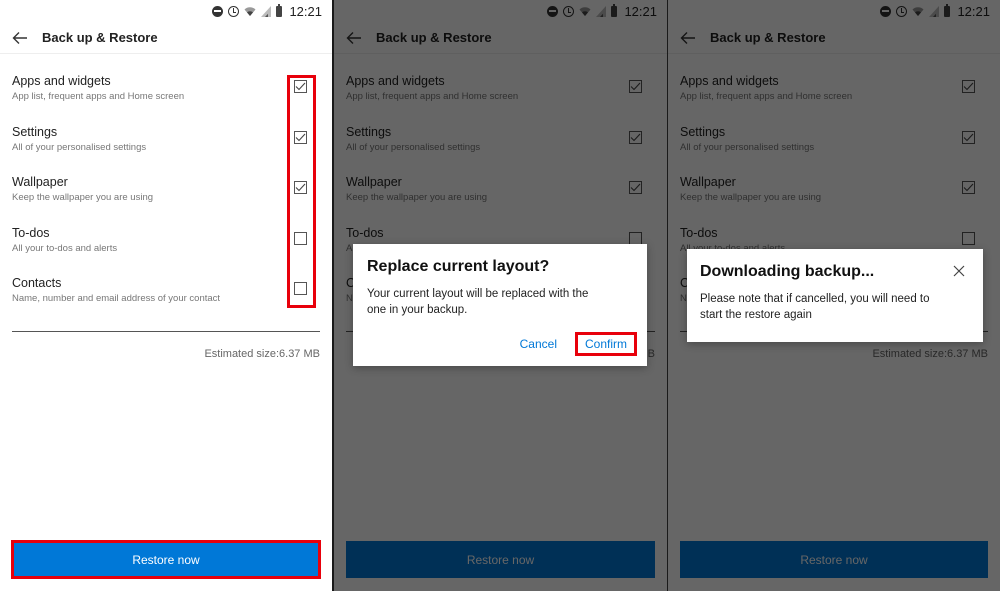 Image resolution: width=1000 pixels, height=591 pixels. I want to click on option-description: All of your personalised settings, so click(79, 147).